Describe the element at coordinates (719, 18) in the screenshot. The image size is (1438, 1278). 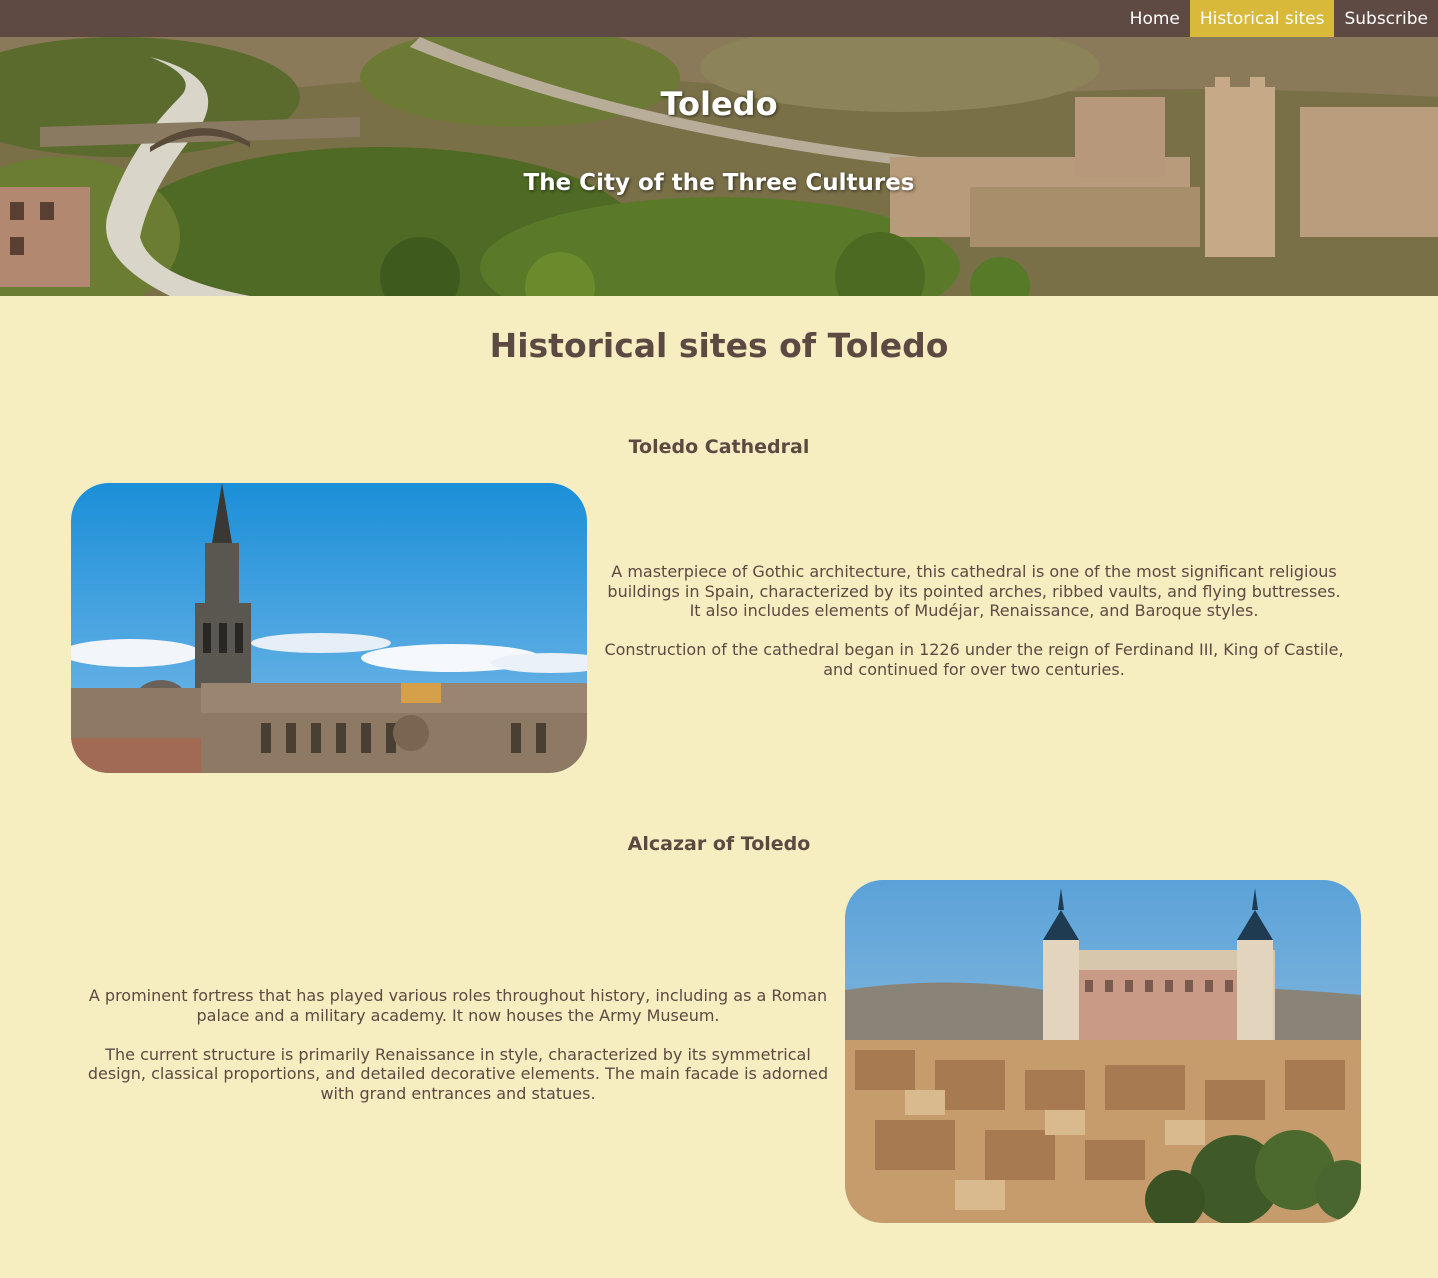
I see `top-nav: Home Historical sites Subscribe` at that location.